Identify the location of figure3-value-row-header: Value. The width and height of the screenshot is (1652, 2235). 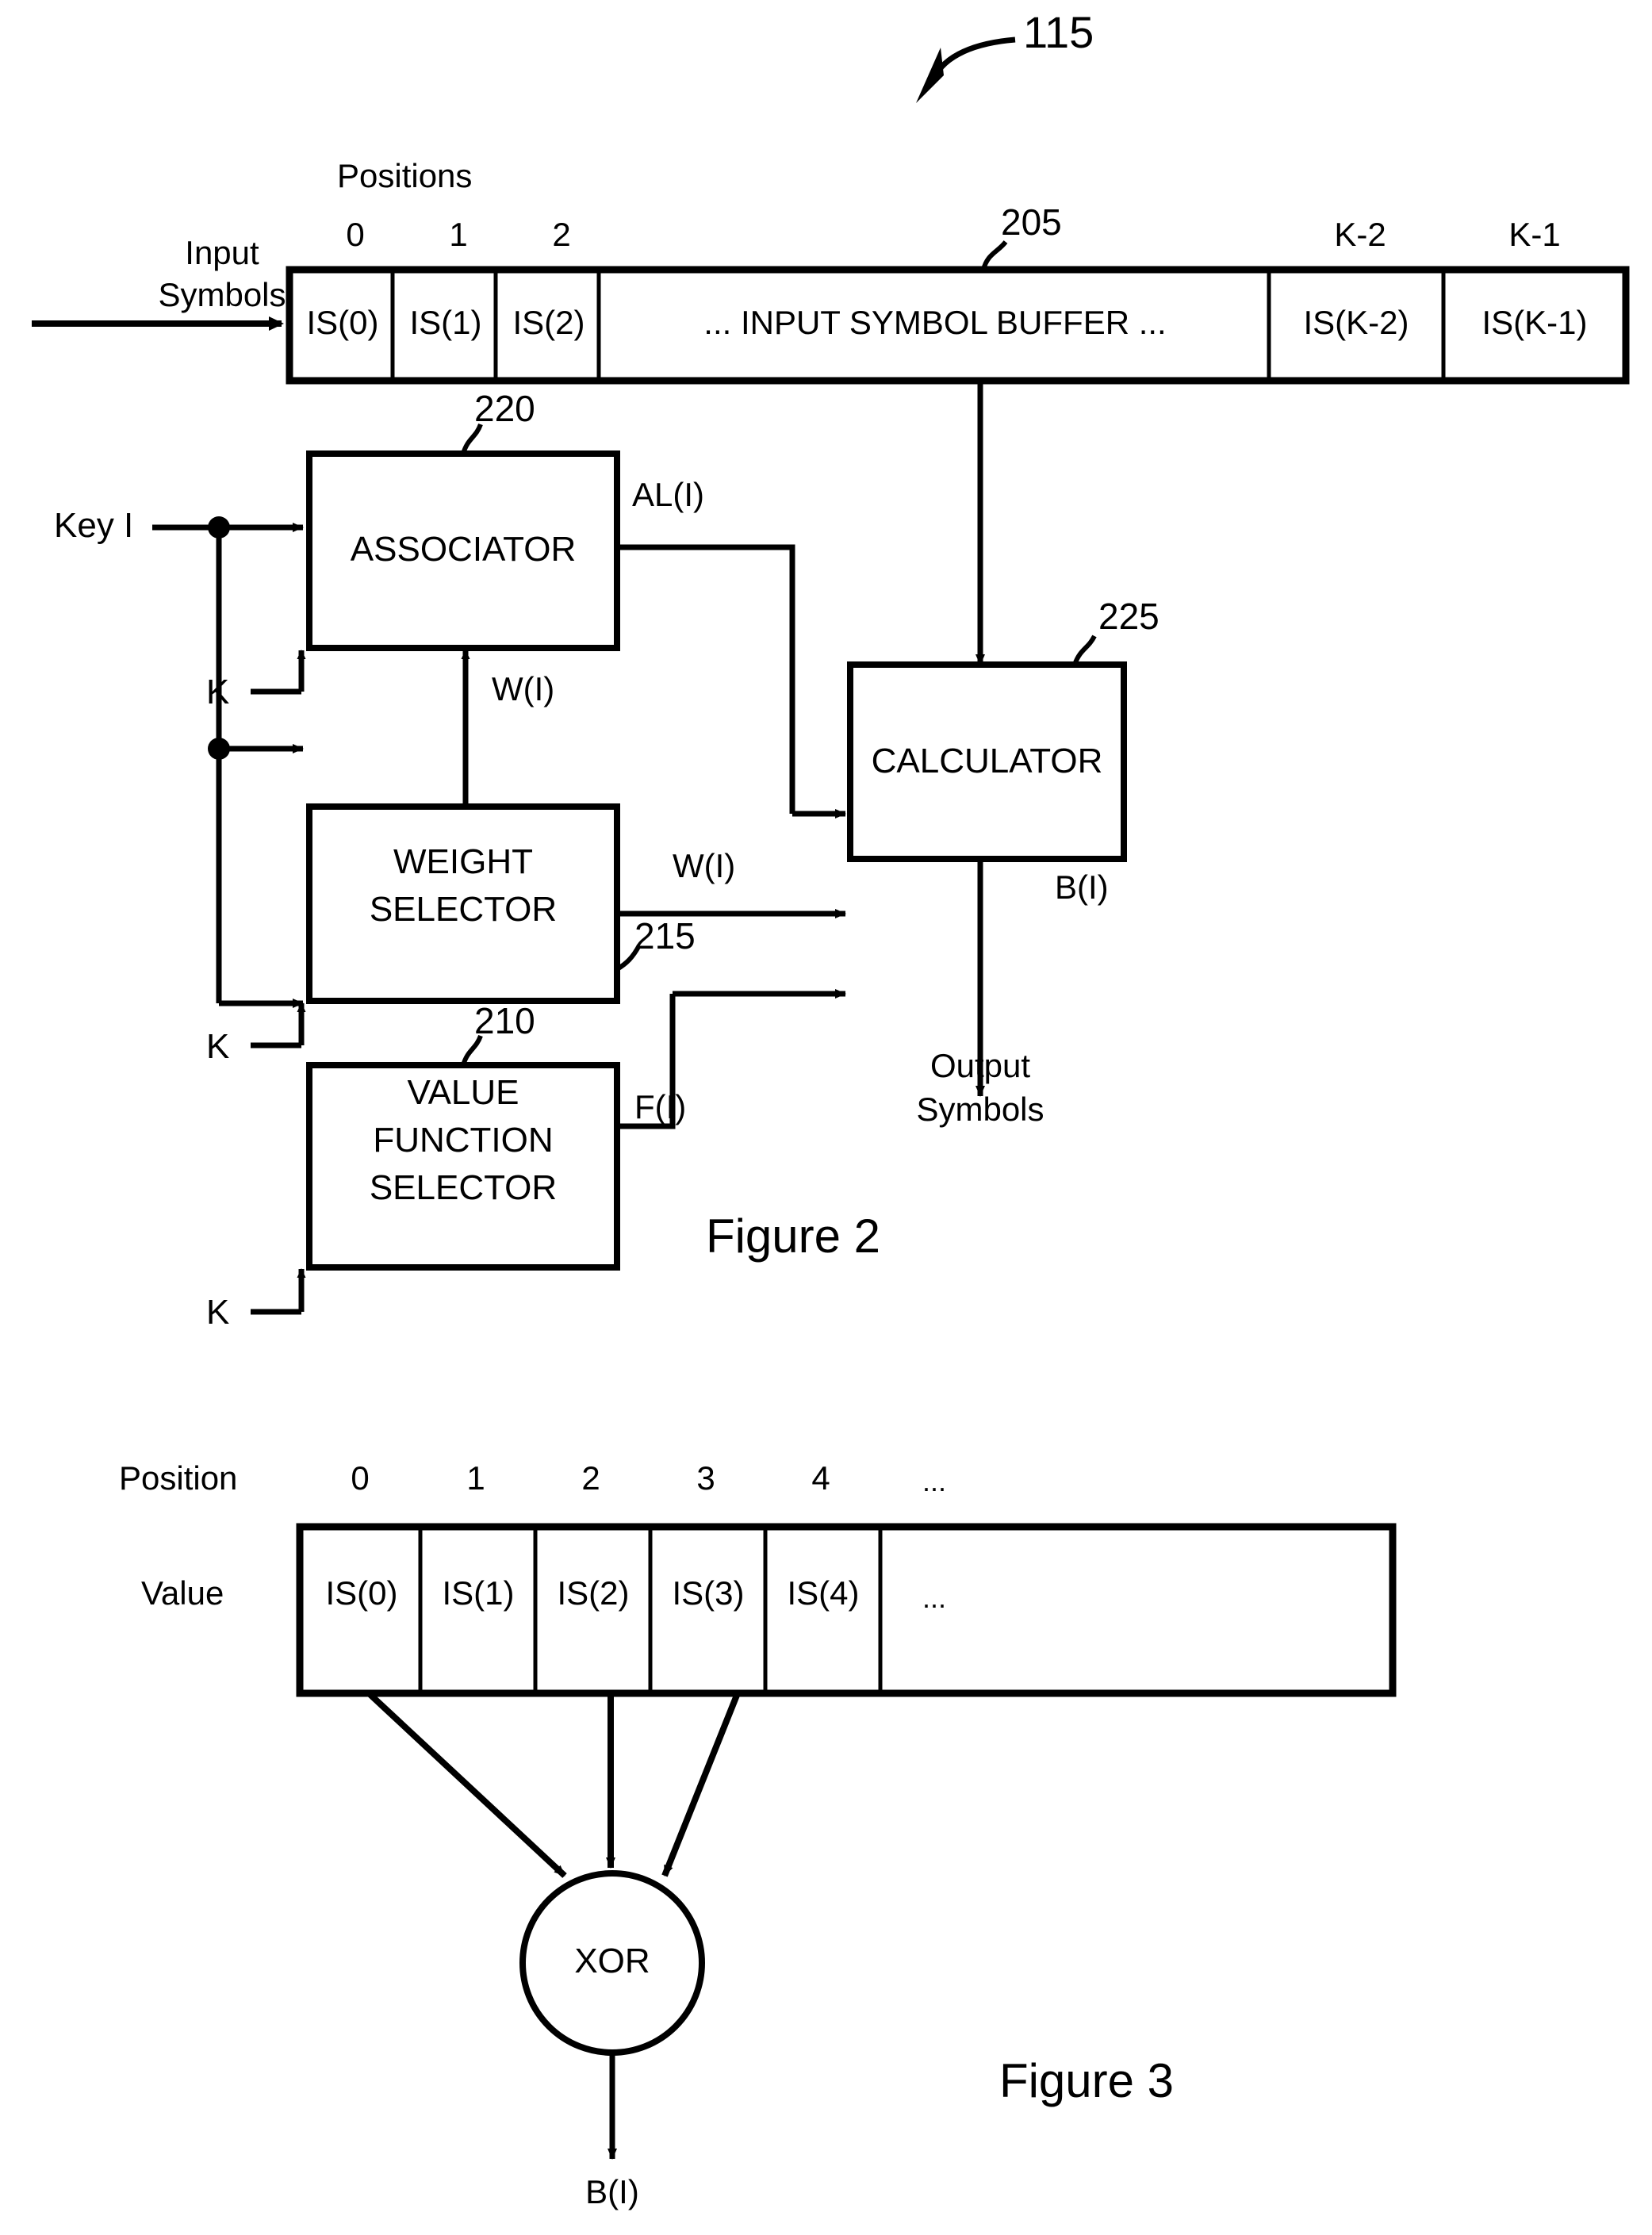
(182, 1593).